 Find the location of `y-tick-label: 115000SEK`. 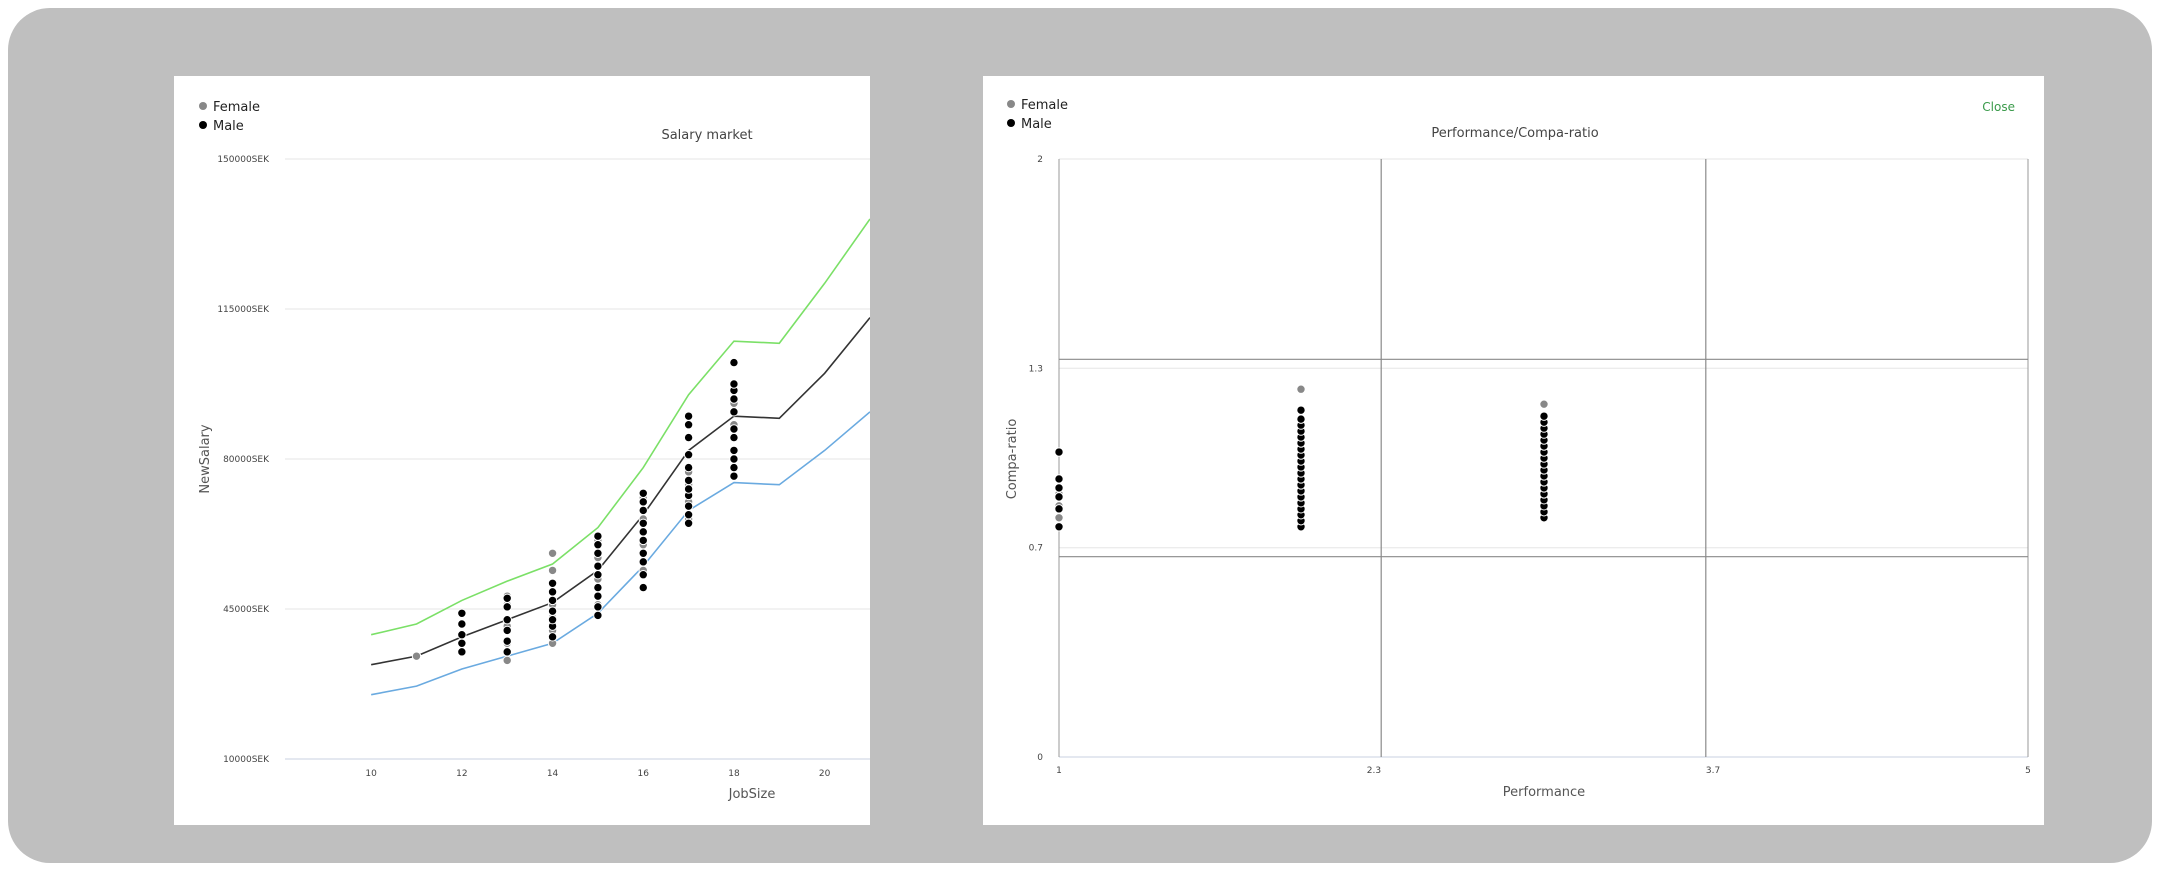

y-tick-label: 115000SEK is located at coordinates (243, 310).